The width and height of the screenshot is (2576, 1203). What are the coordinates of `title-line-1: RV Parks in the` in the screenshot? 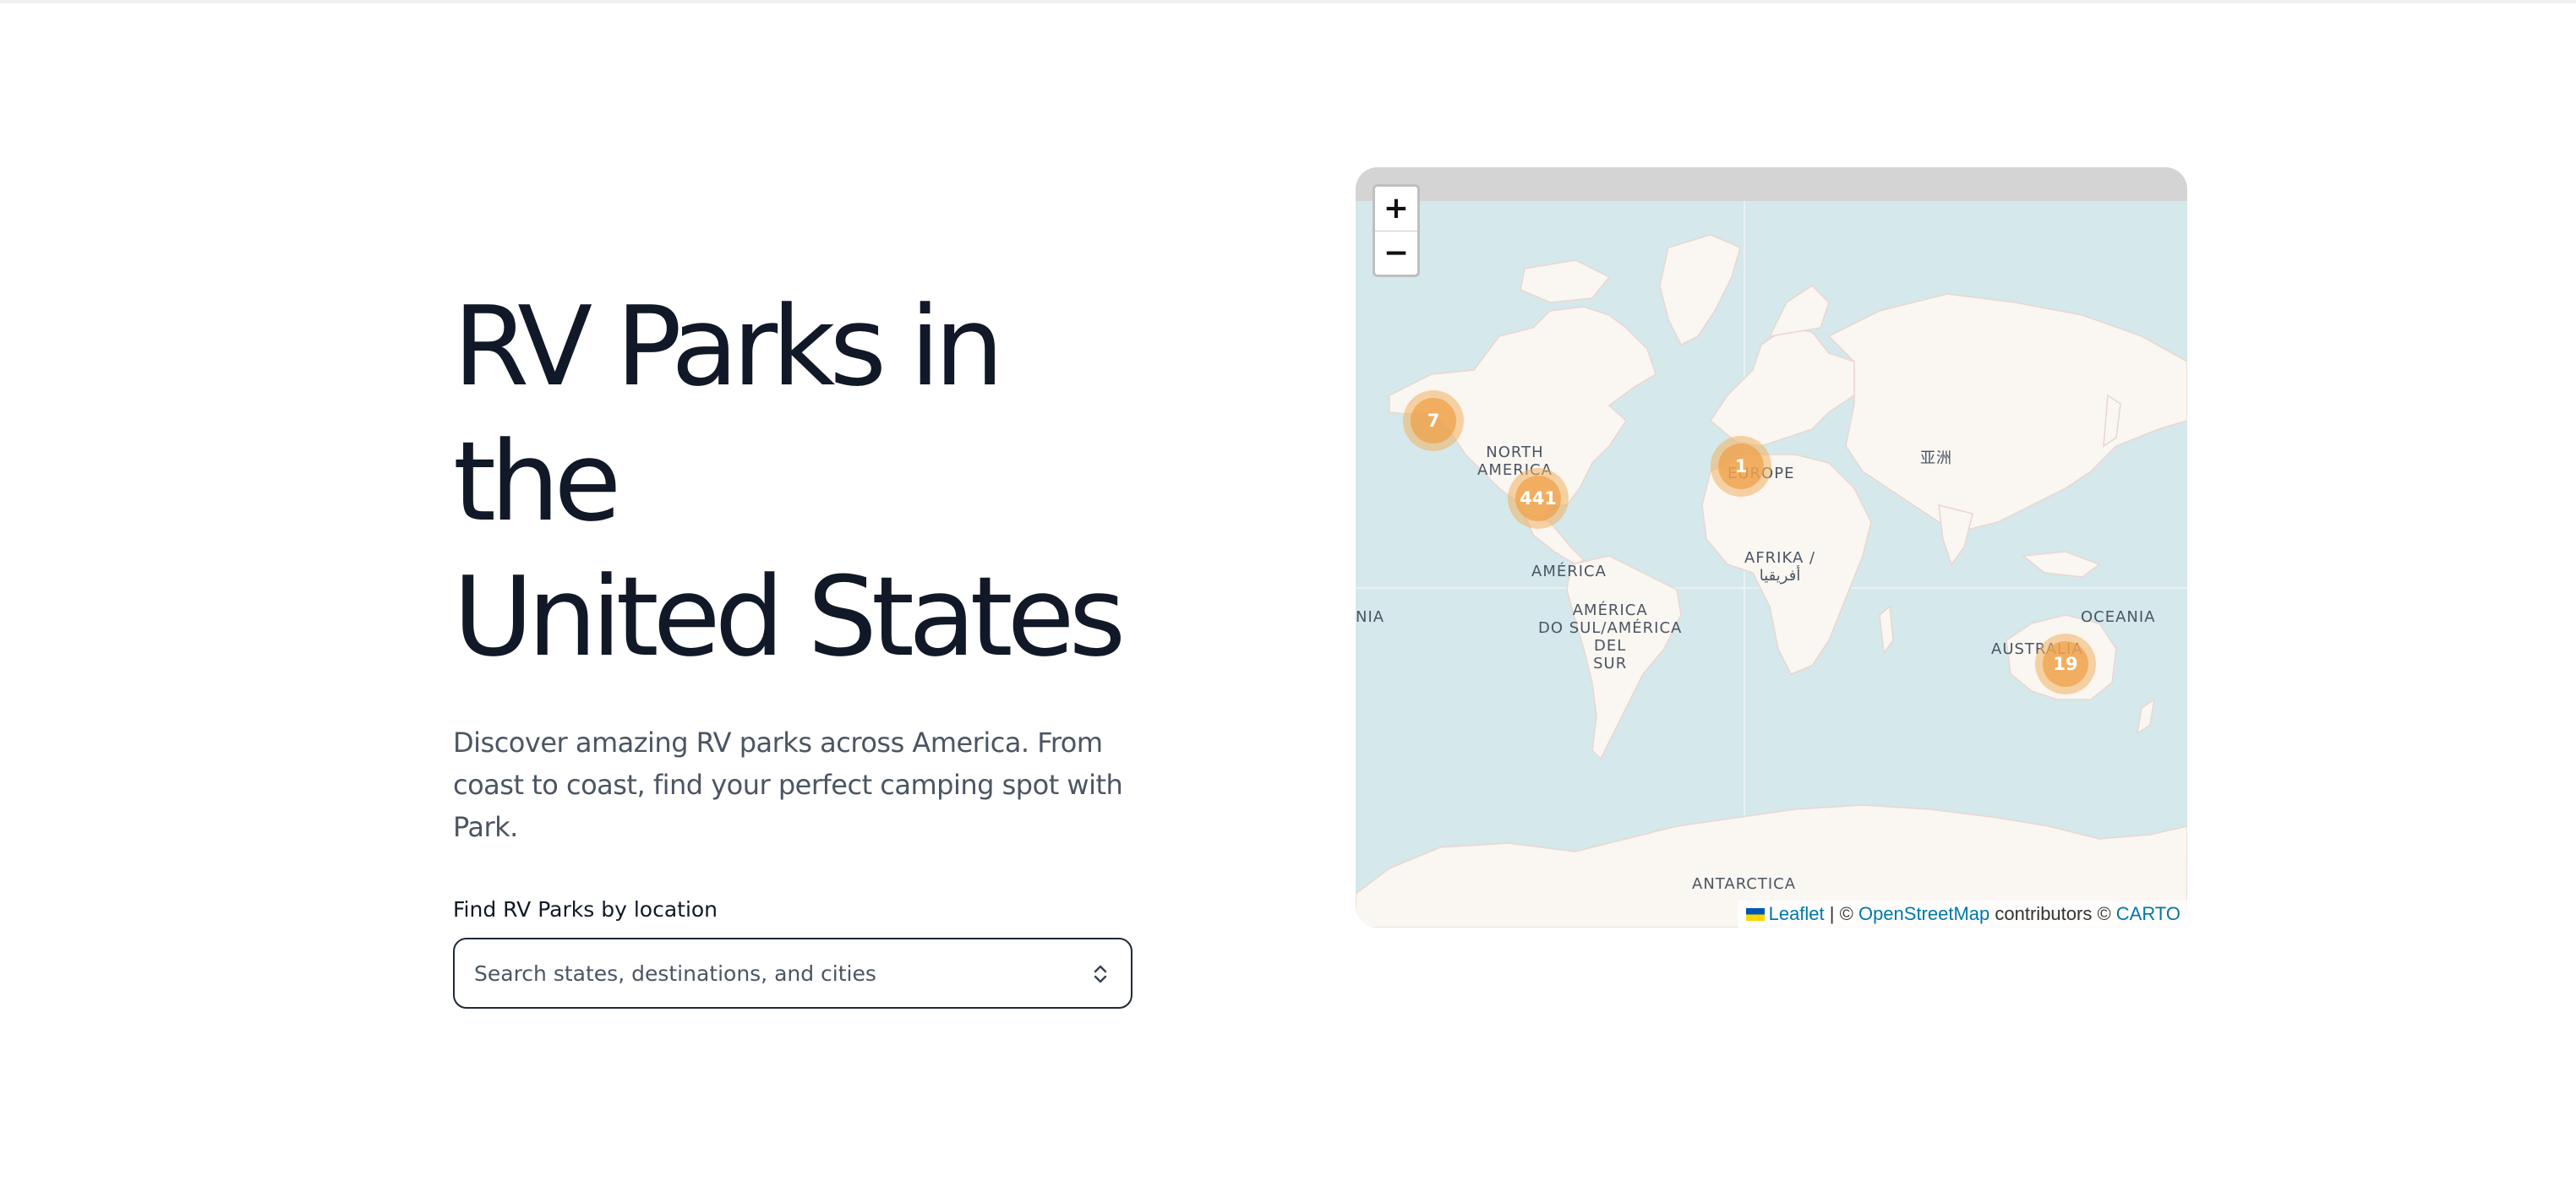 It's located at (728, 414).